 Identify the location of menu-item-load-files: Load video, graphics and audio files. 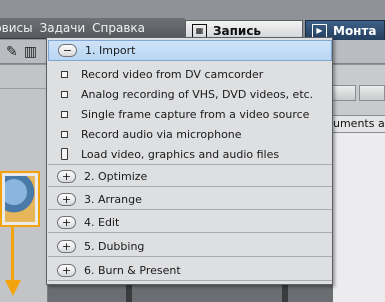
(170, 154).